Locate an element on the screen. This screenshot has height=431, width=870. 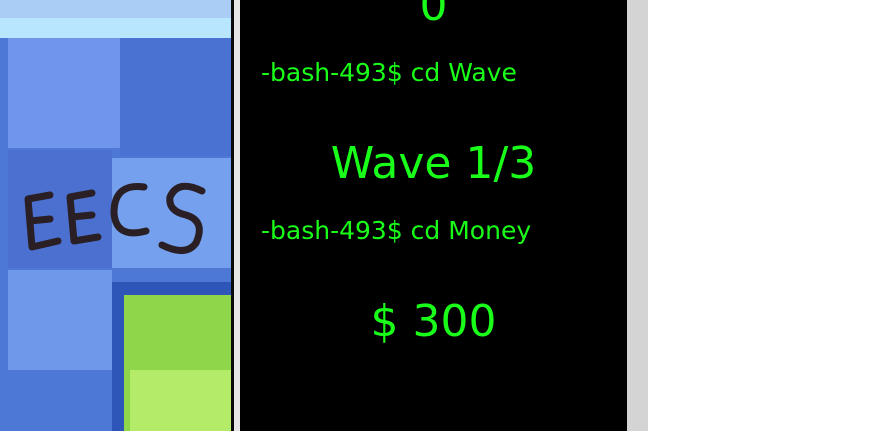
board-top-strip is located at coordinates (116, 9).